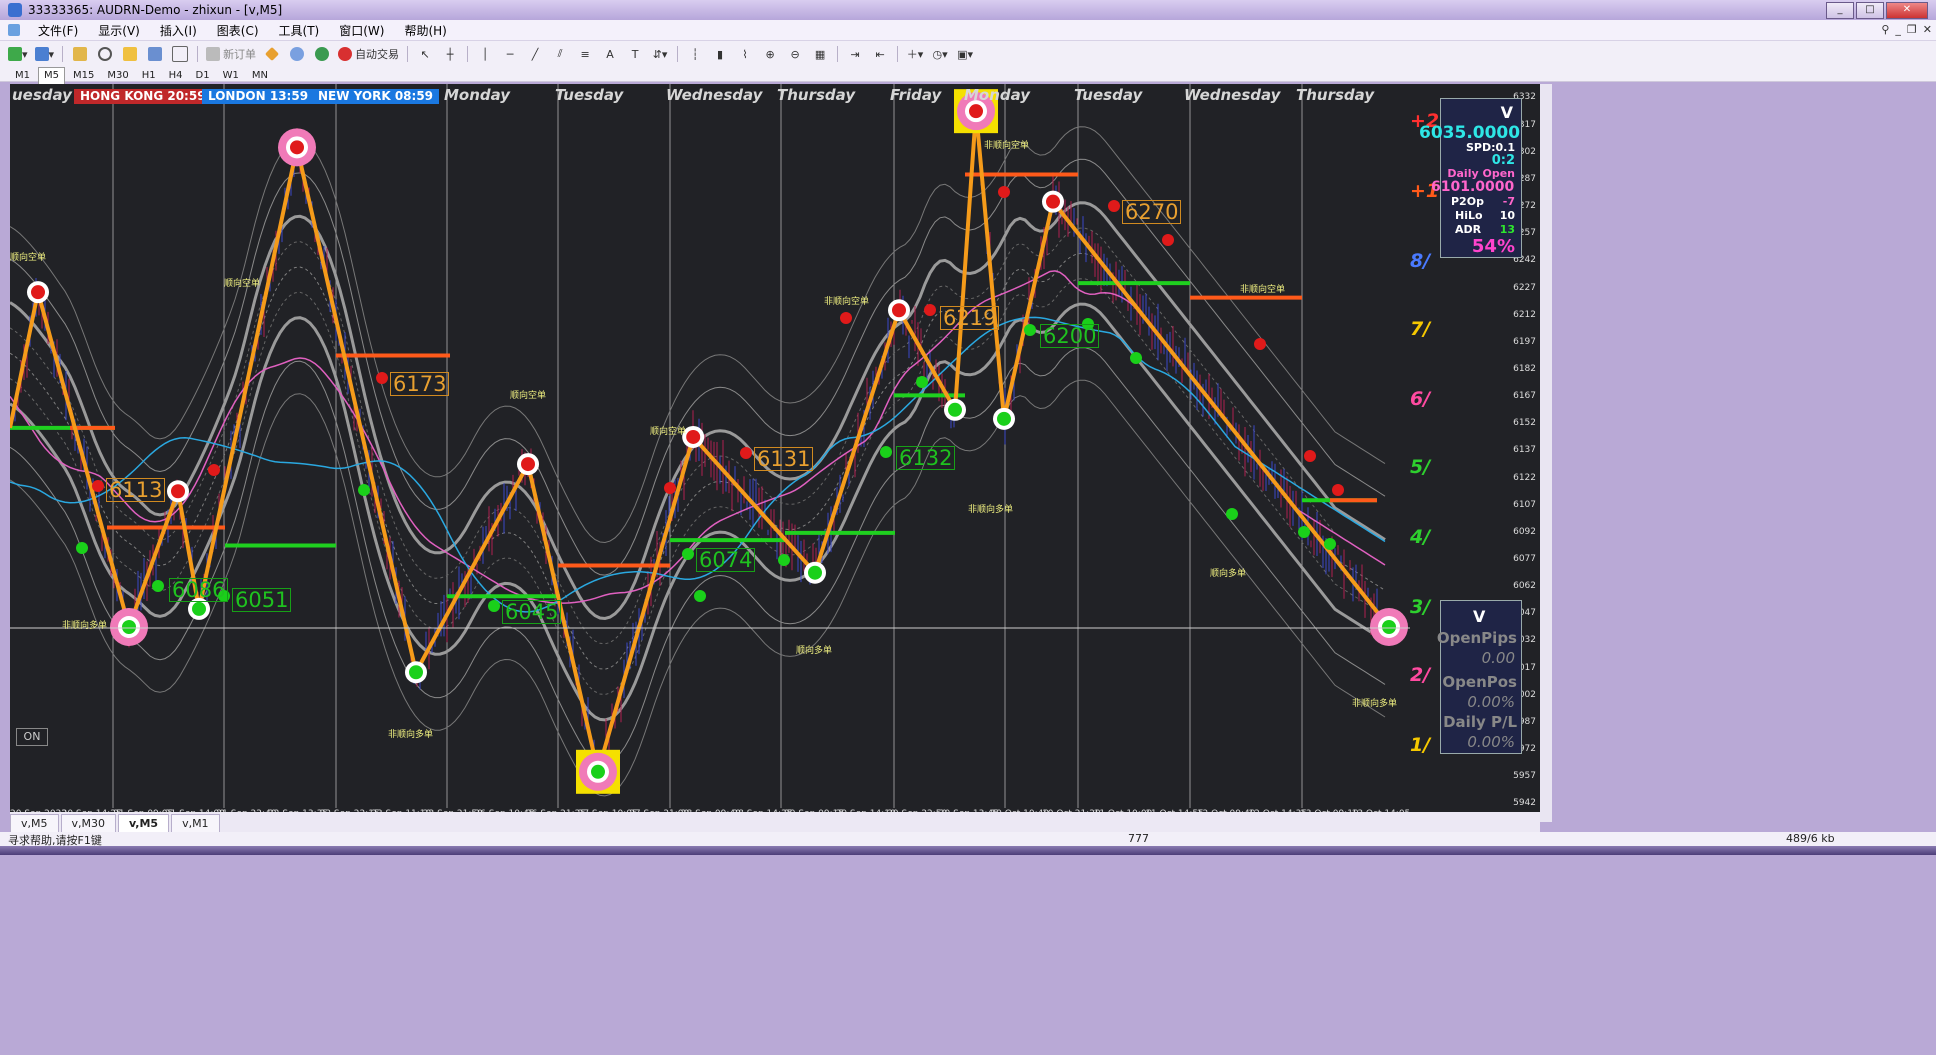 Image resolution: width=1936 pixels, height=1055 pixels. What do you see at coordinates (915, 54) in the screenshot?
I see `indicators-button: ＋ ▾` at bounding box center [915, 54].